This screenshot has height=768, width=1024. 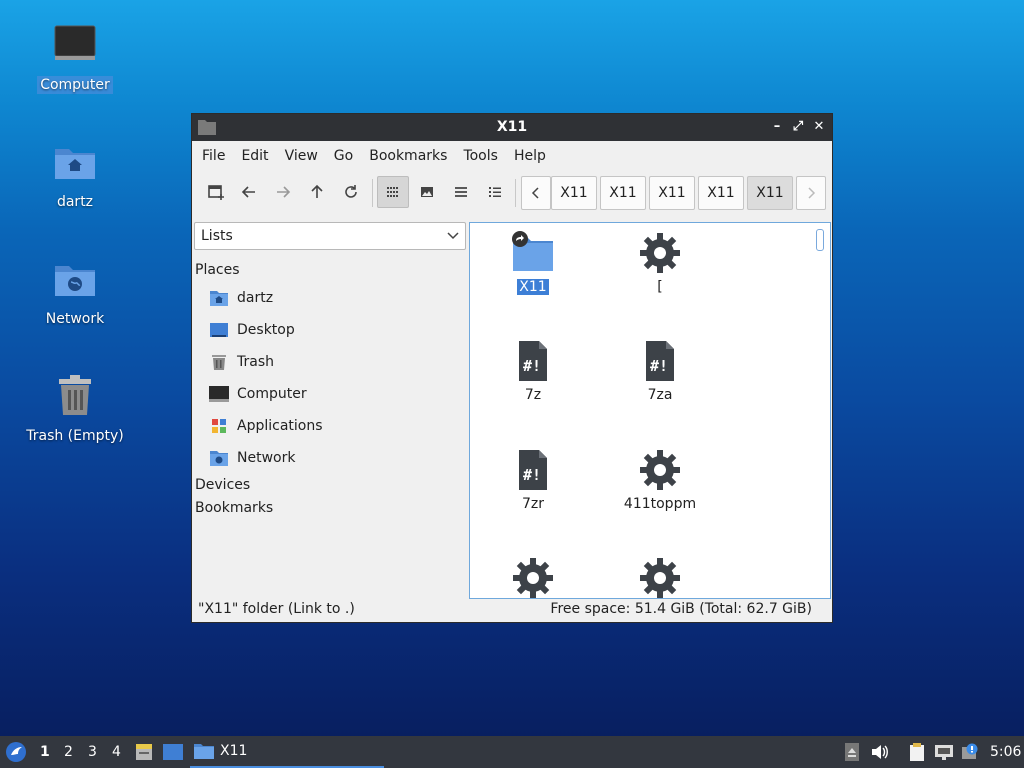 I want to click on place-desktop: Desktop, so click(x=252, y=330).